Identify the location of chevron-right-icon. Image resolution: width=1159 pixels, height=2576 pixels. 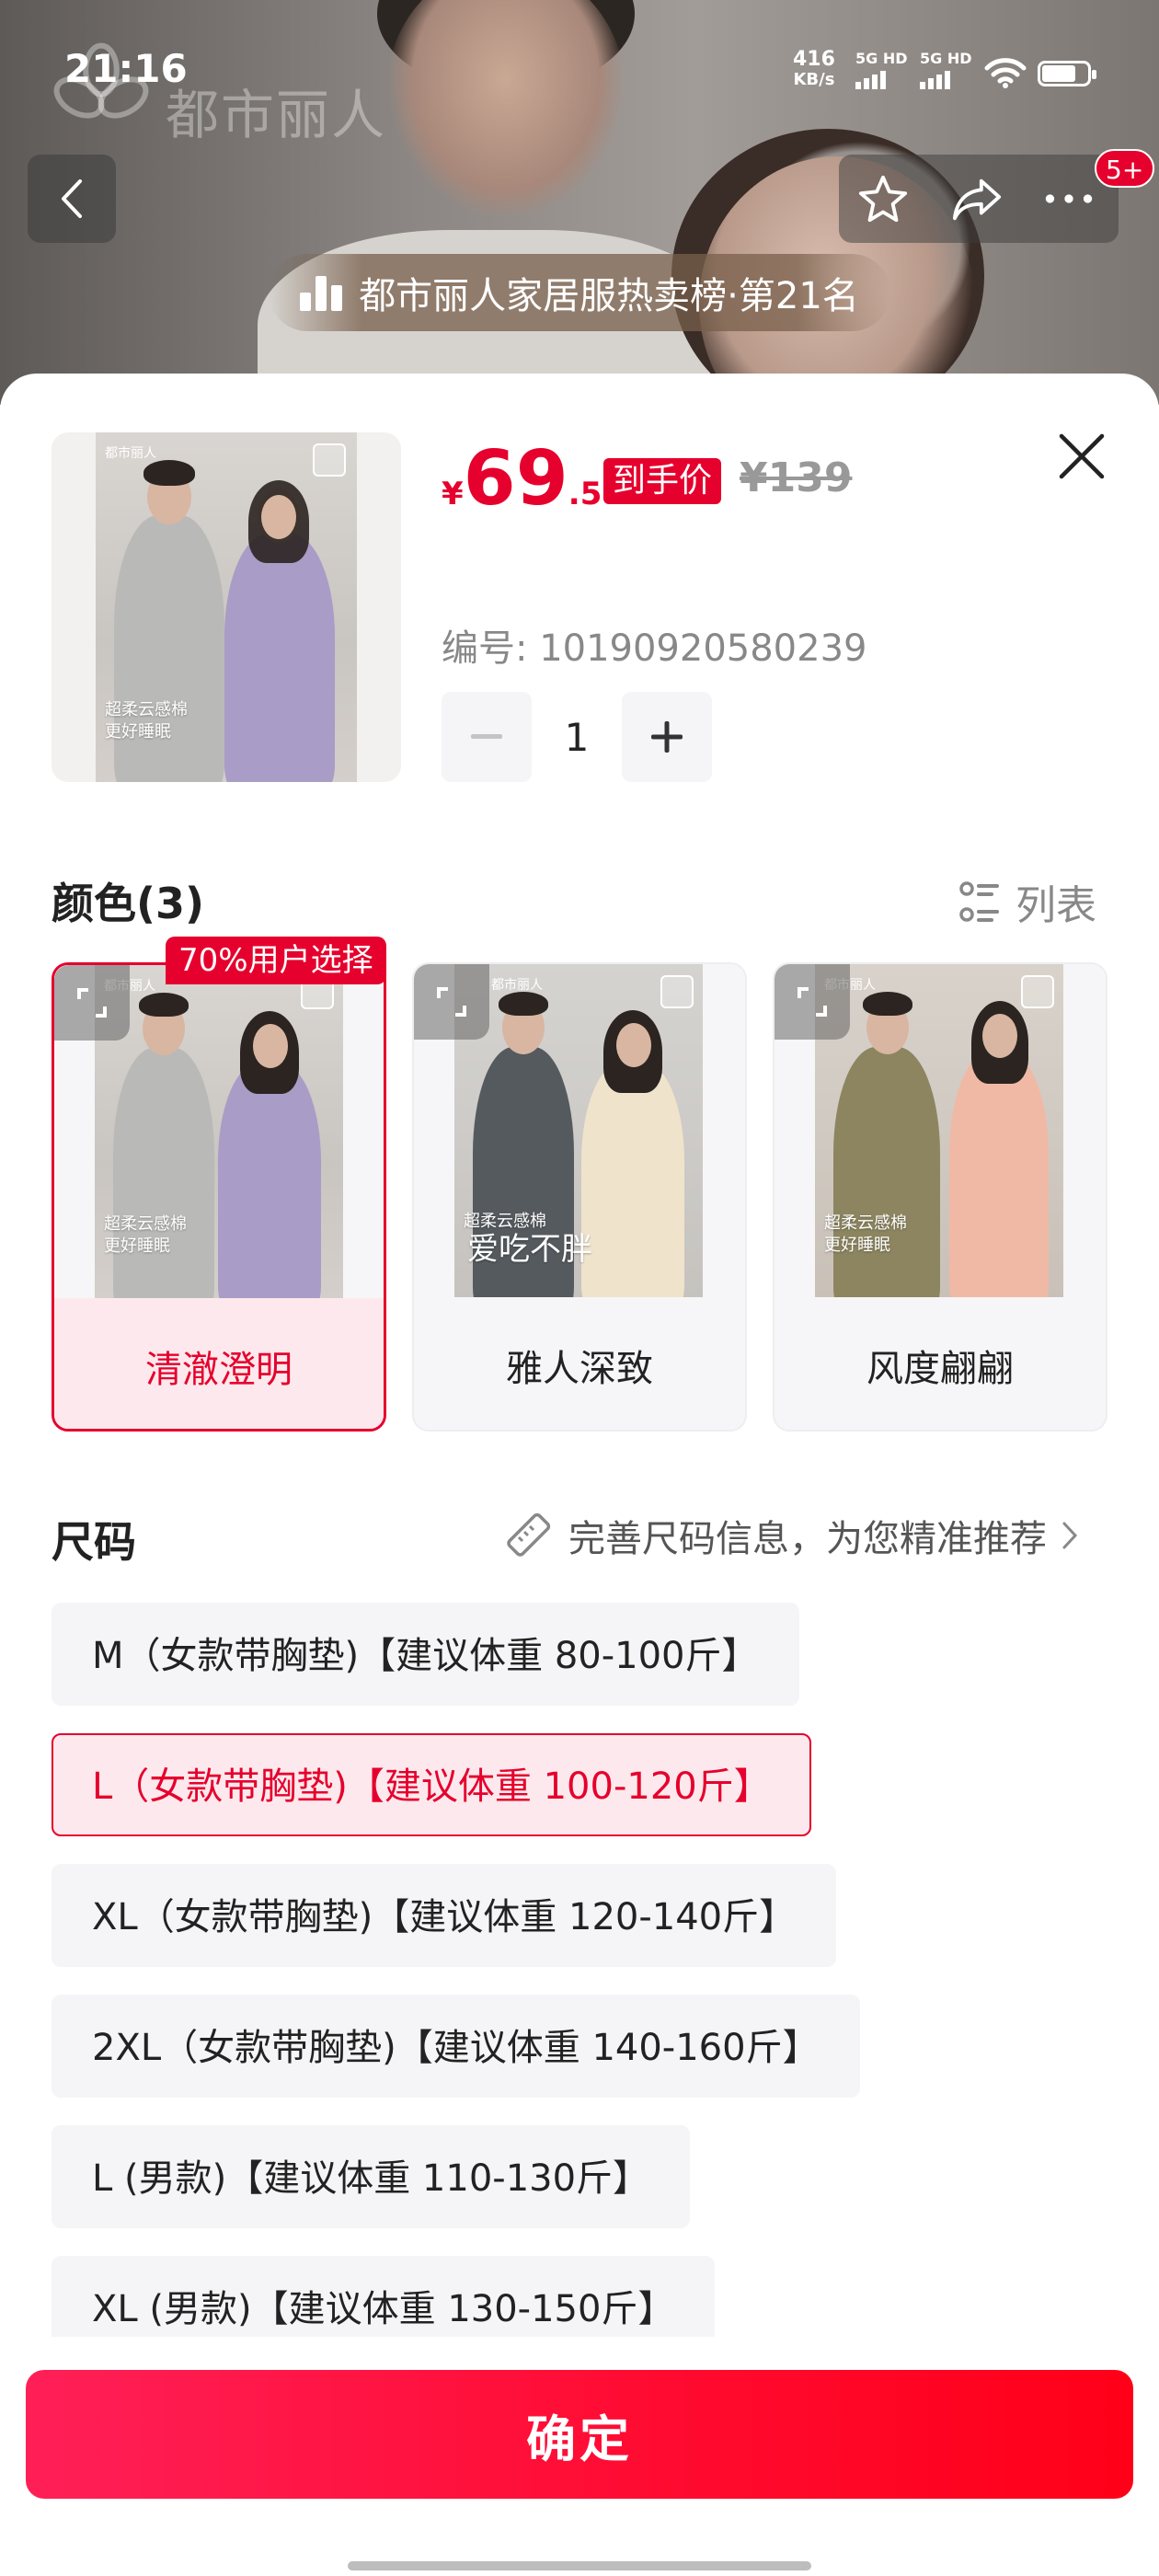
(1070, 1535).